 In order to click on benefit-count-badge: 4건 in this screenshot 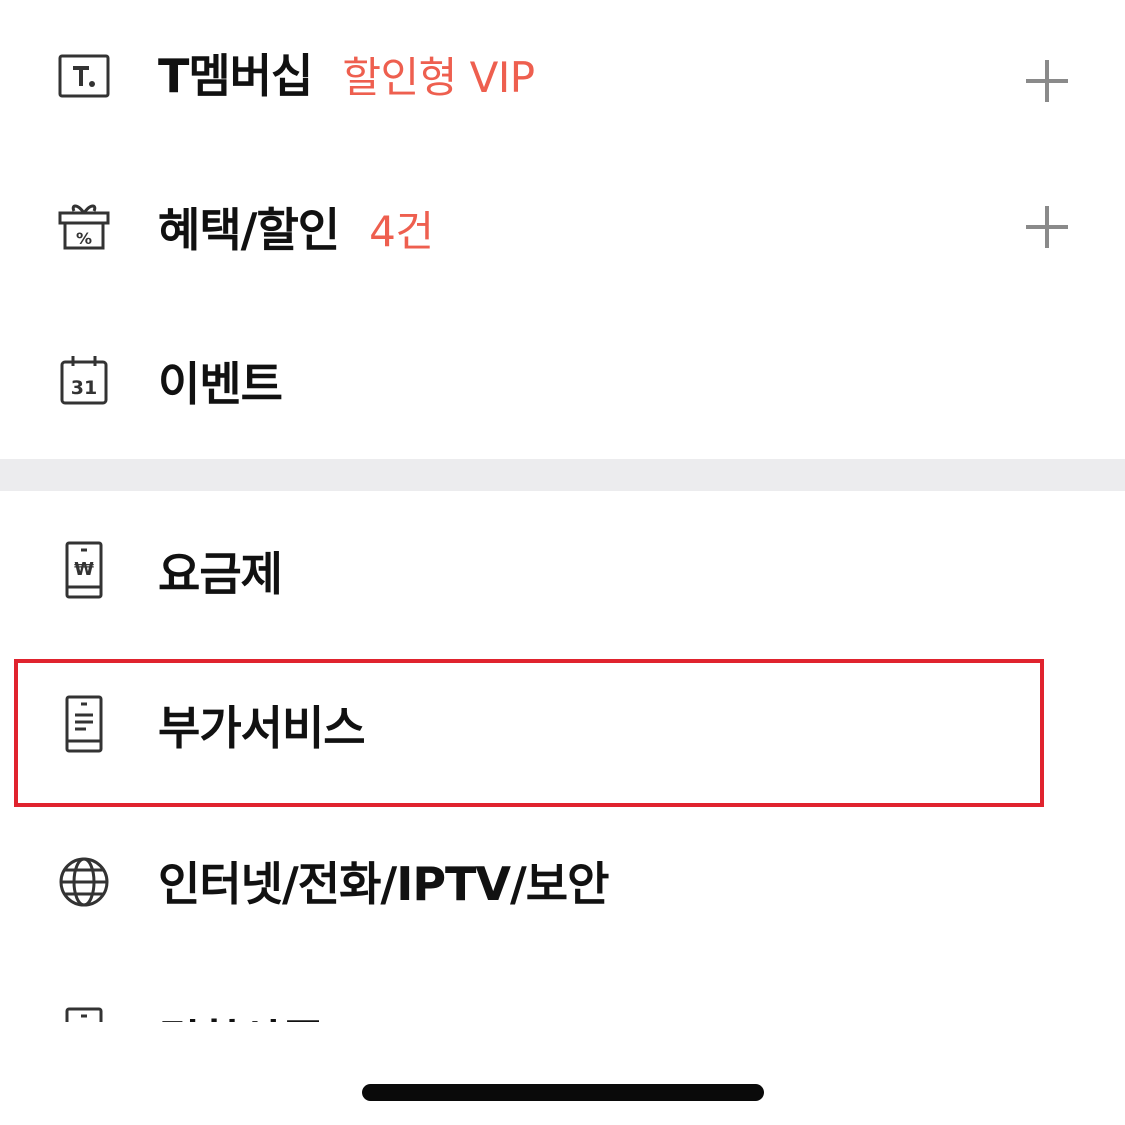, I will do `click(401, 231)`.